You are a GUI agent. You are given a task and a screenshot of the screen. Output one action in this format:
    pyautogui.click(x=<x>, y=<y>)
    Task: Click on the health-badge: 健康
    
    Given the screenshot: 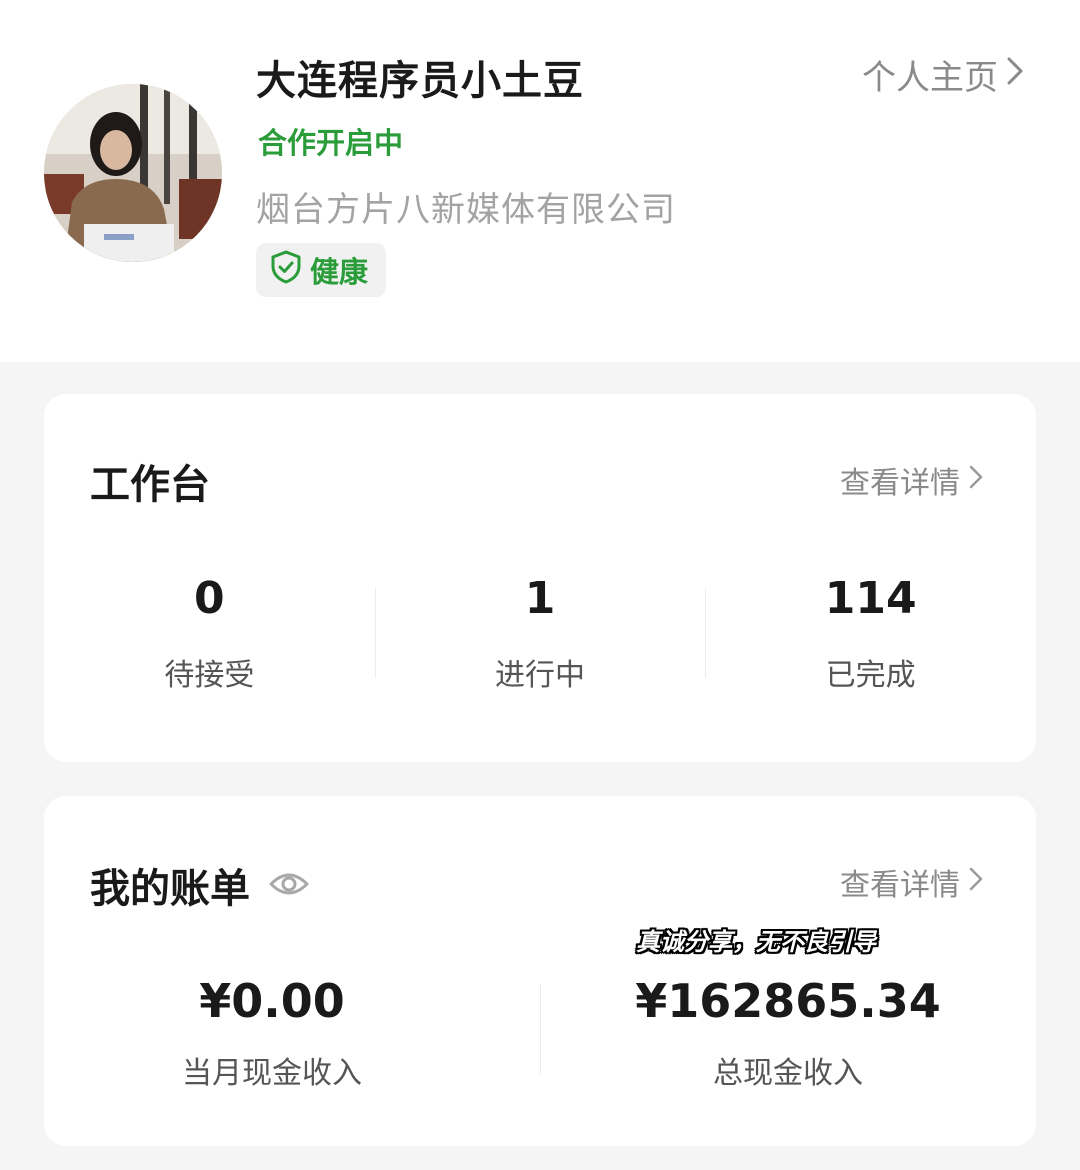 What is the action you would take?
    pyautogui.click(x=321, y=270)
    